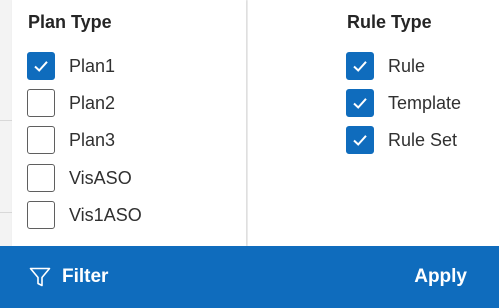 The width and height of the screenshot is (499, 308). I want to click on option-label: Plan2, so click(92, 102).